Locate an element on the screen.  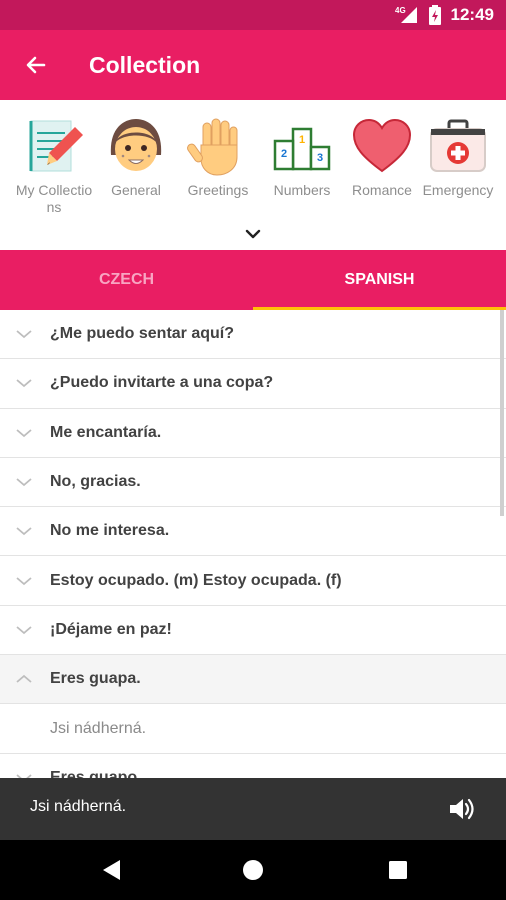
system-nav-bar is located at coordinates (253, 870).